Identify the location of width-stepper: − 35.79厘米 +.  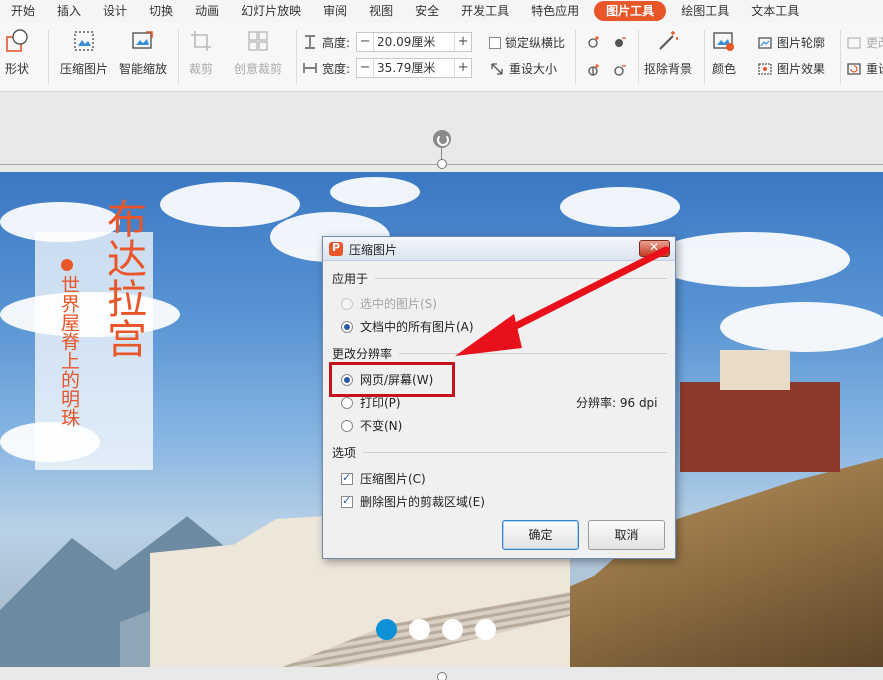
(414, 68).